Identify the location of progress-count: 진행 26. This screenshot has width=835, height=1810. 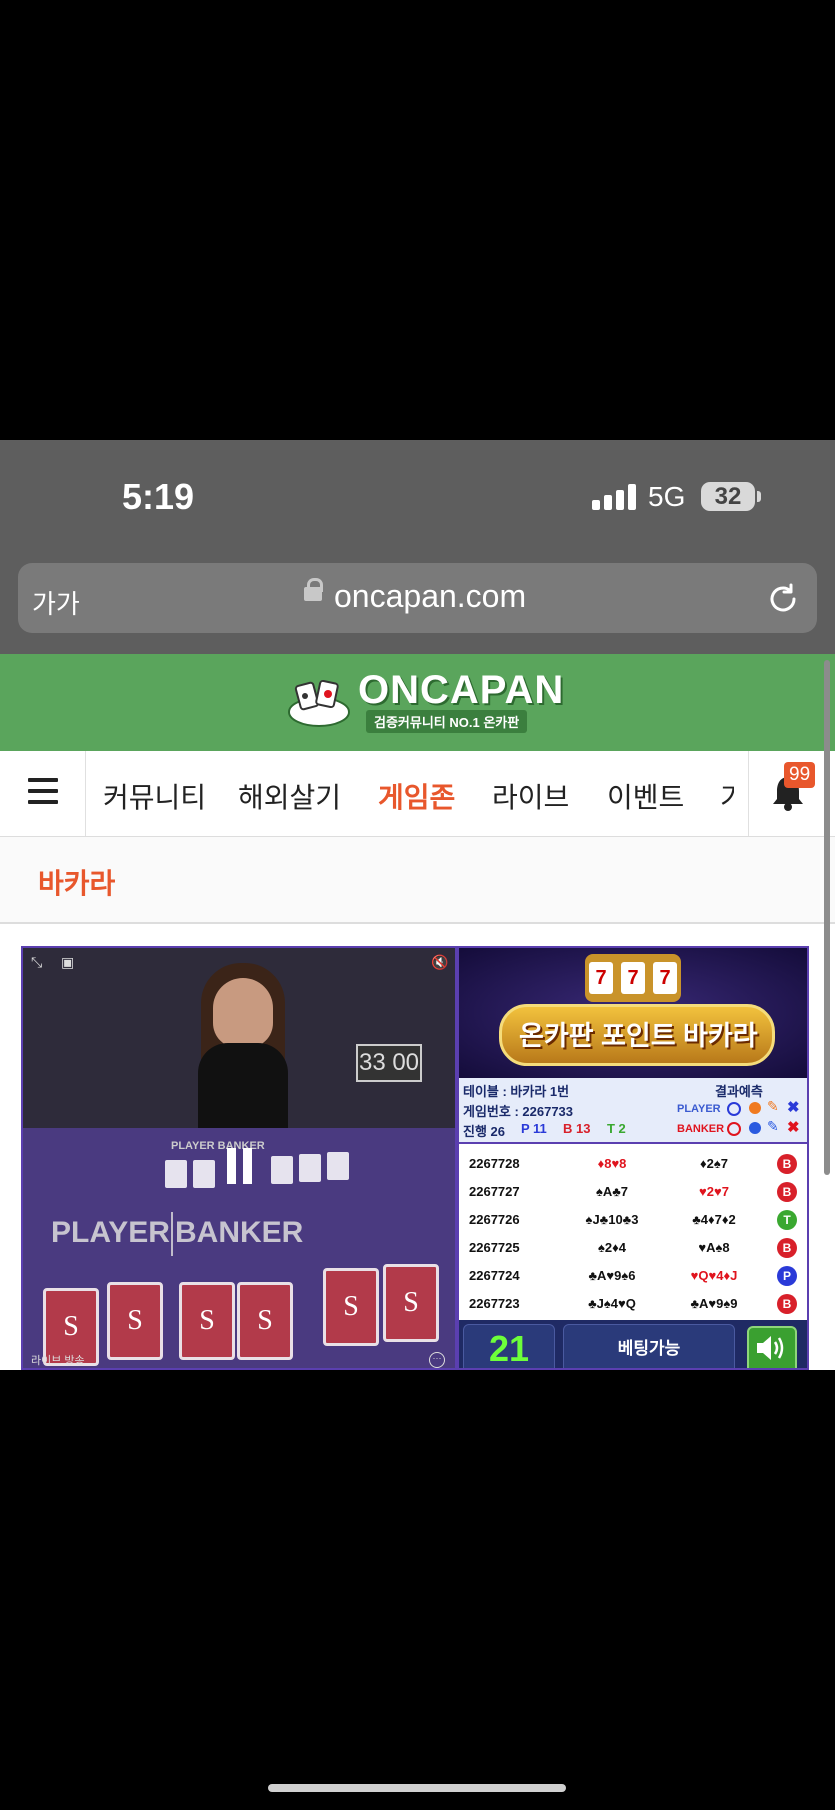
(484, 1131).